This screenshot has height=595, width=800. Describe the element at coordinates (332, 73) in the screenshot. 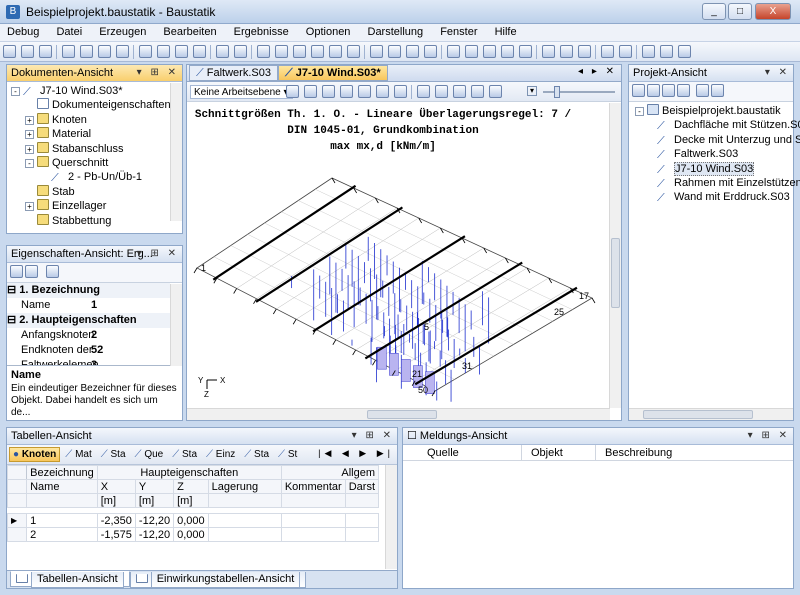

I see `tab-j7-10-wind: ⟋ J7-10 Wind.S03*` at that location.